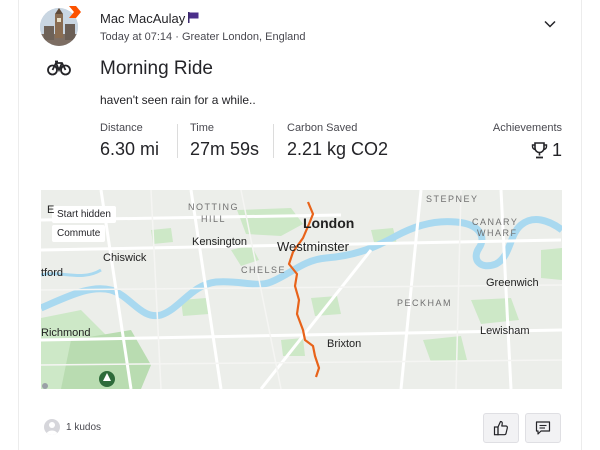 The height and width of the screenshot is (450, 600). What do you see at coordinates (527, 128) in the screenshot?
I see `achievements-label: Achievements` at bounding box center [527, 128].